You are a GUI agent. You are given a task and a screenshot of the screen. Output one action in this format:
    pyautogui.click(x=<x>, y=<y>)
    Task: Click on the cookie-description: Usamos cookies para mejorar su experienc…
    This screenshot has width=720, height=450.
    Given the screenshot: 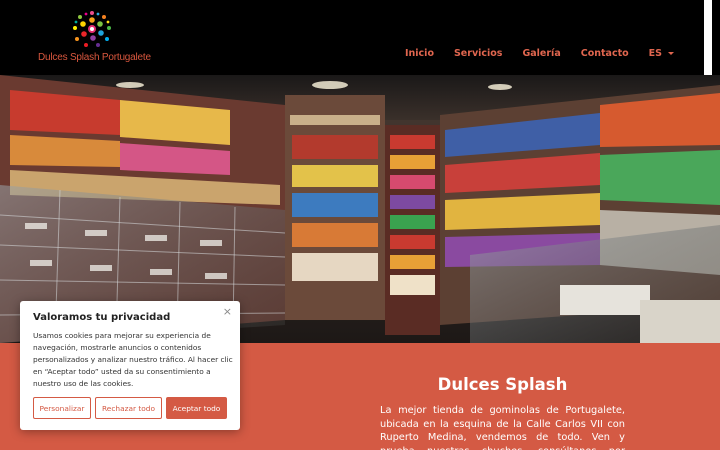 What is the action you would take?
    pyautogui.click(x=133, y=359)
    